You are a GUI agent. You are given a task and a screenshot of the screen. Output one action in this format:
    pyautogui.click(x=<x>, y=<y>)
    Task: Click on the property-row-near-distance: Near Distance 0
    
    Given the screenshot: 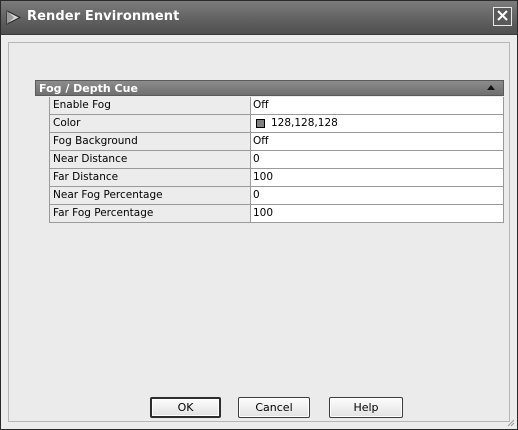 What is the action you would take?
    pyautogui.click(x=276, y=159)
    